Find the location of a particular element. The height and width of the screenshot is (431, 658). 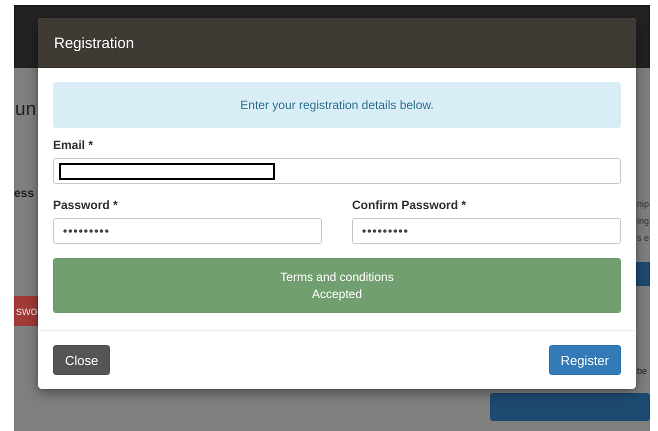

field-label: Confirm Password * is located at coordinates (410, 205).